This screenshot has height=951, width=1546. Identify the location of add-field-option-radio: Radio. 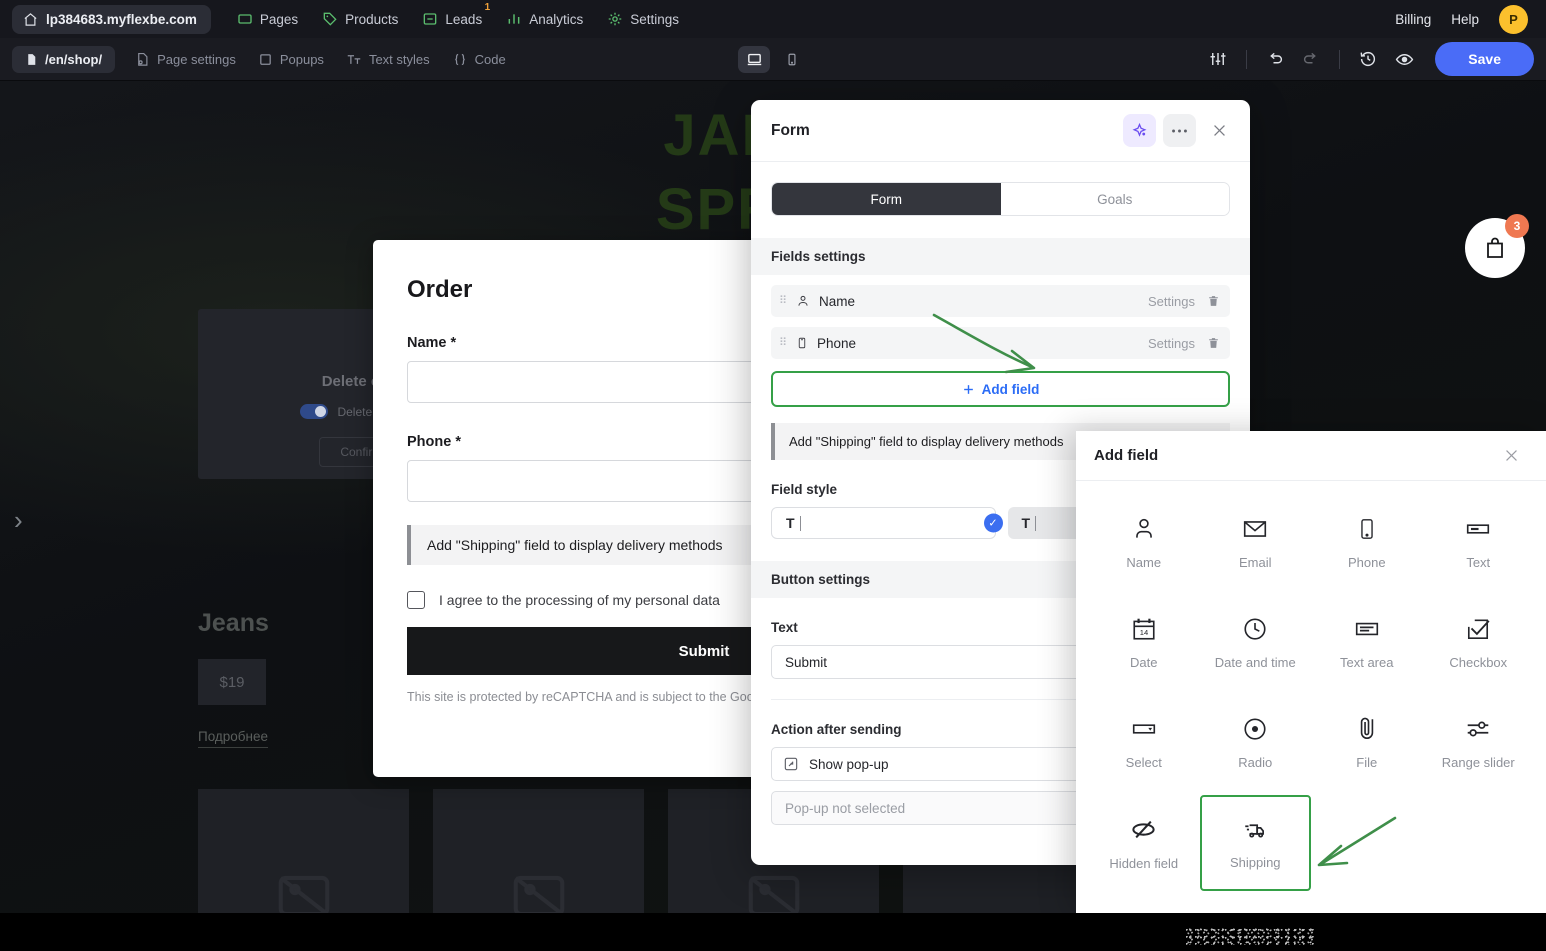
(1256, 743).